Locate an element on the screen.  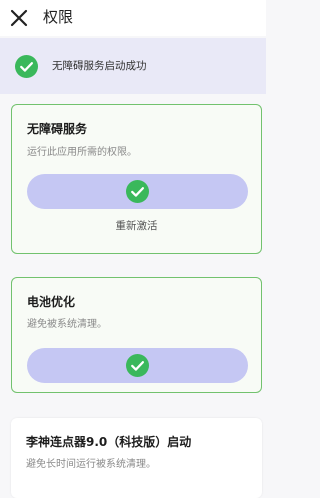
card-title: 无障碍服务 is located at coordinates (57, 129).